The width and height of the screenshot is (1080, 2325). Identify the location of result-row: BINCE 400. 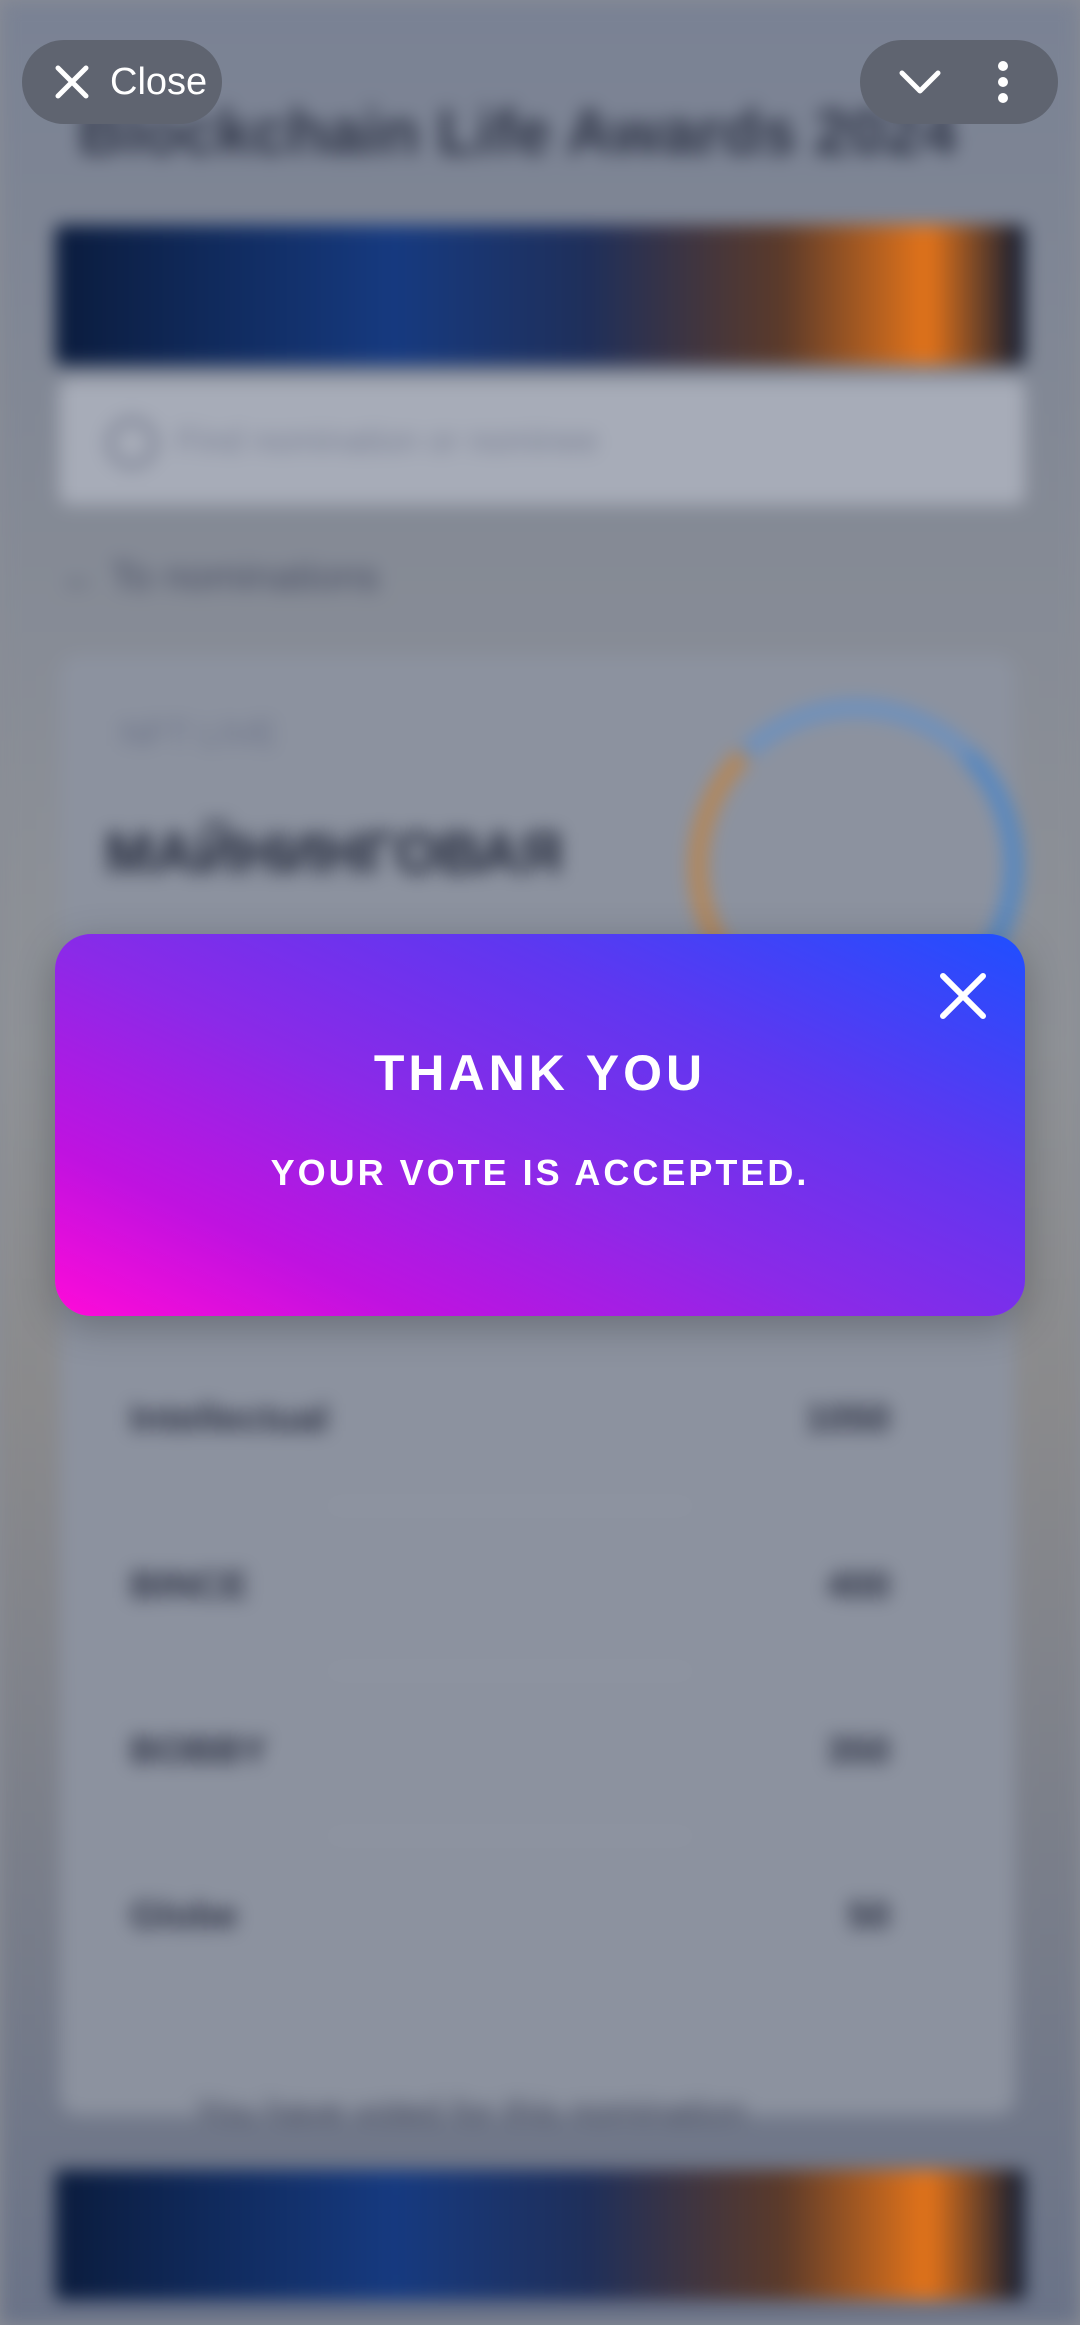
(510, 1565).